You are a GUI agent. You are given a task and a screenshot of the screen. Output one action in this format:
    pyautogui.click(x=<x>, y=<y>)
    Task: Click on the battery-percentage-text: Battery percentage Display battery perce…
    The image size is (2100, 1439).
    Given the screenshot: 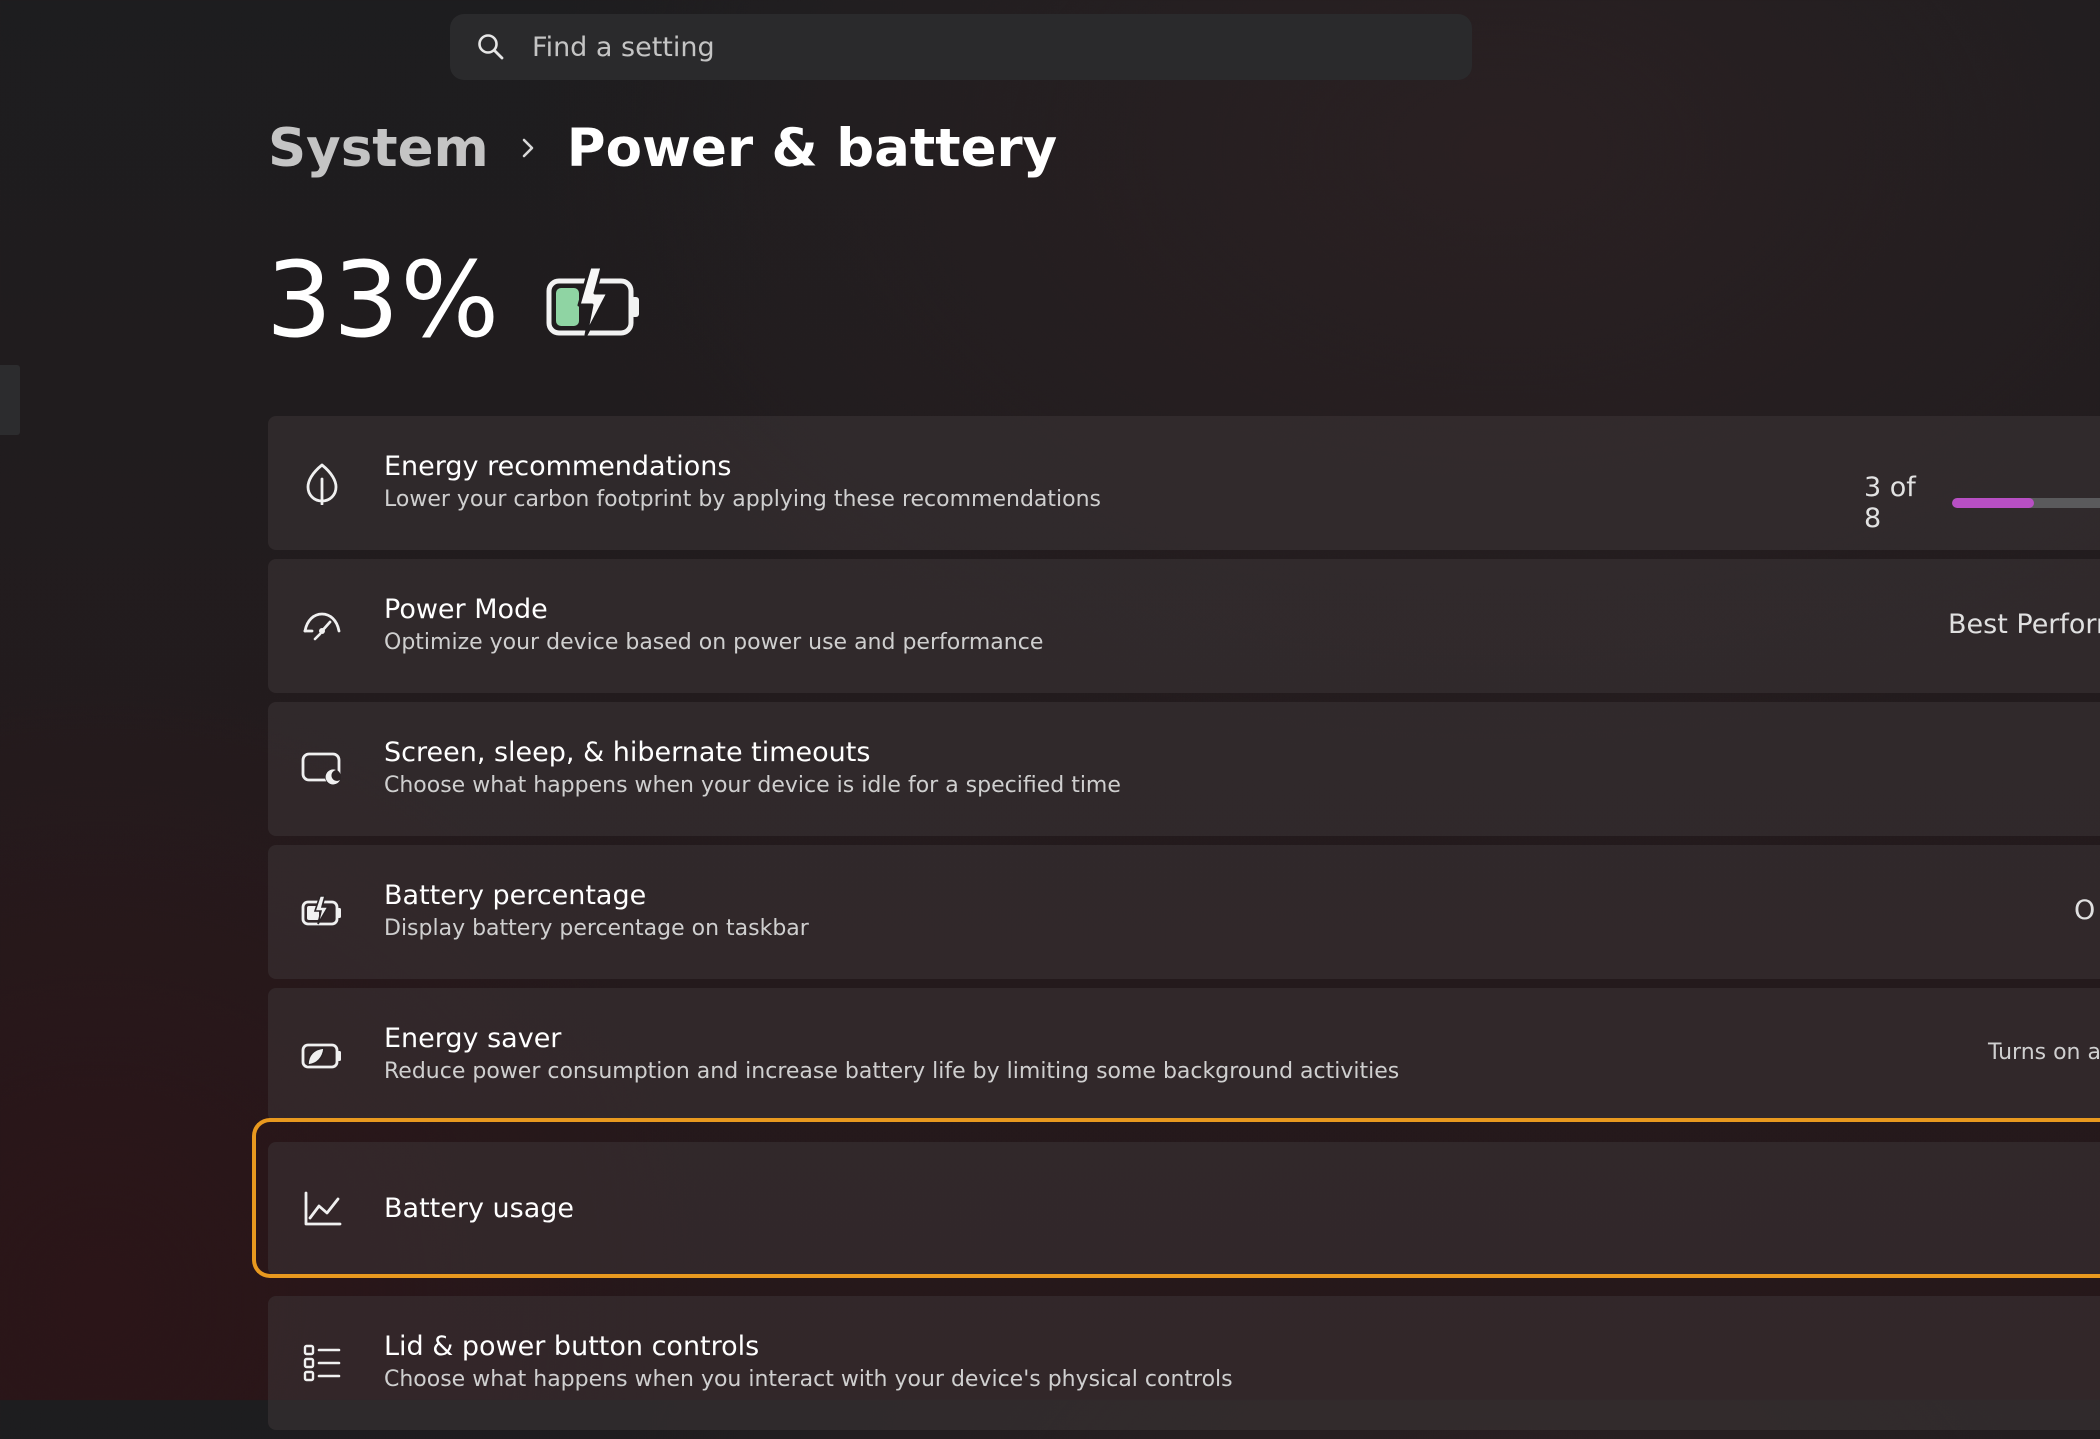 What is the action you would take?
    pyautogui.click(x=596, y=912)
    